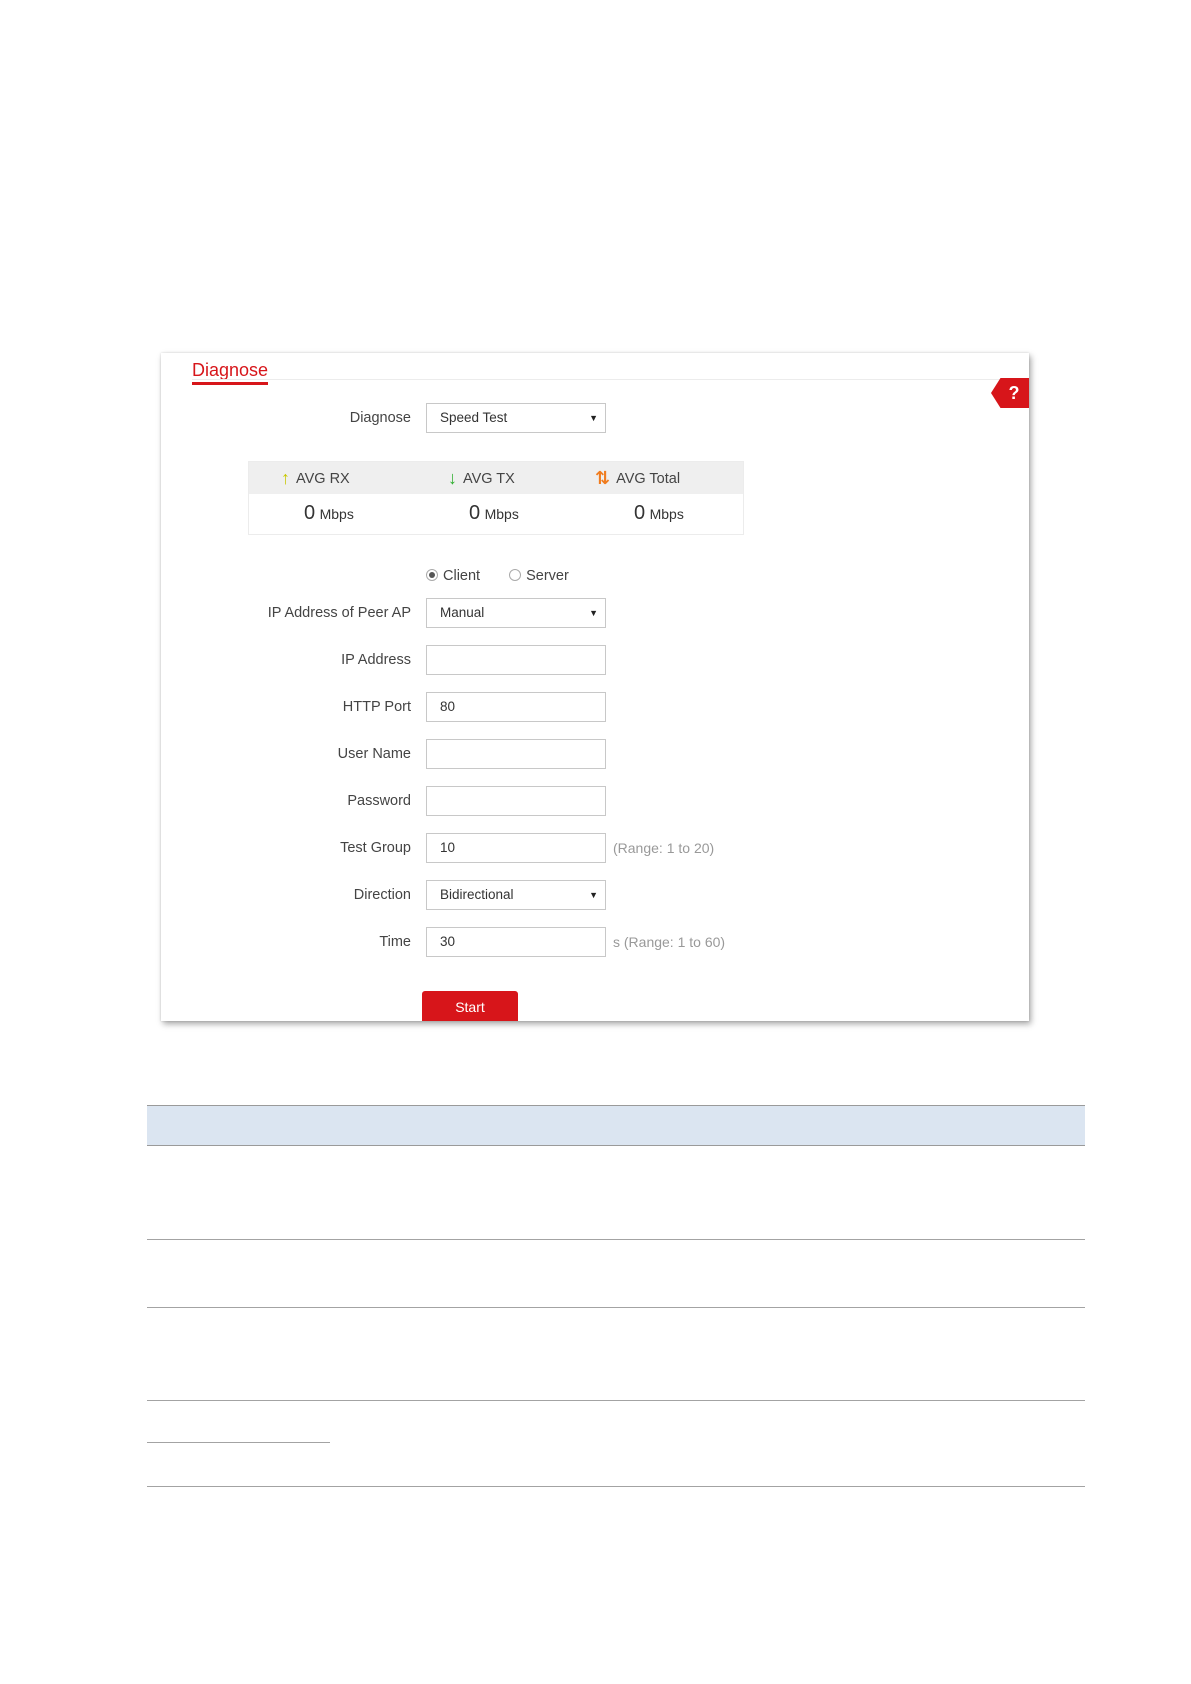 This screenshot has width=1191, height=1684. What do you see at coordinates (285, 478) in the screenshot?
I see `arrow-up-icon: ↑` at bounding box center [285, 478].